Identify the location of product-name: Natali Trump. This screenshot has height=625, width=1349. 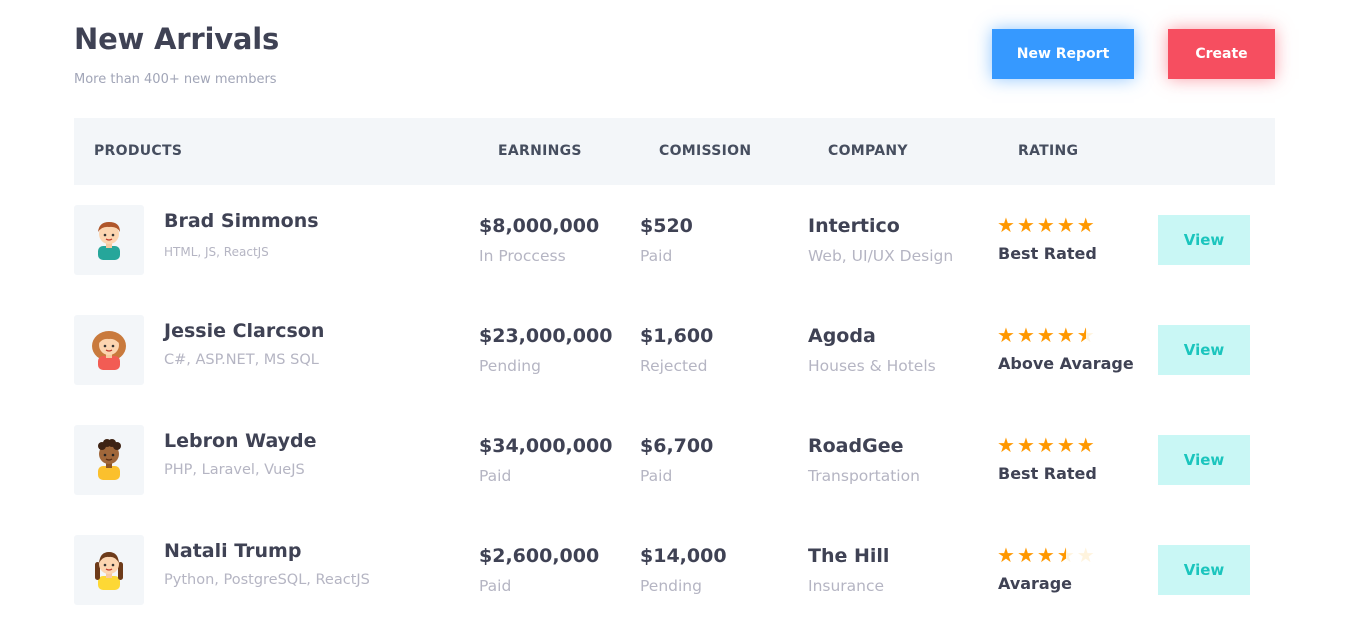
(232, 551).